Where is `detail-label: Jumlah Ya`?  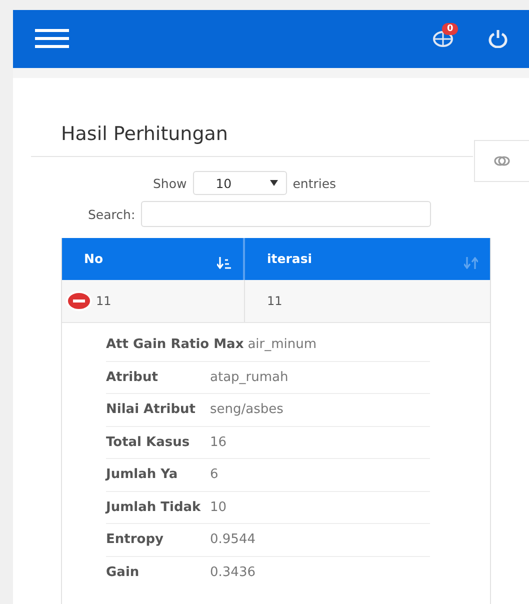
detail-label: Jumlah Ya is located at coordinates (142, 474).